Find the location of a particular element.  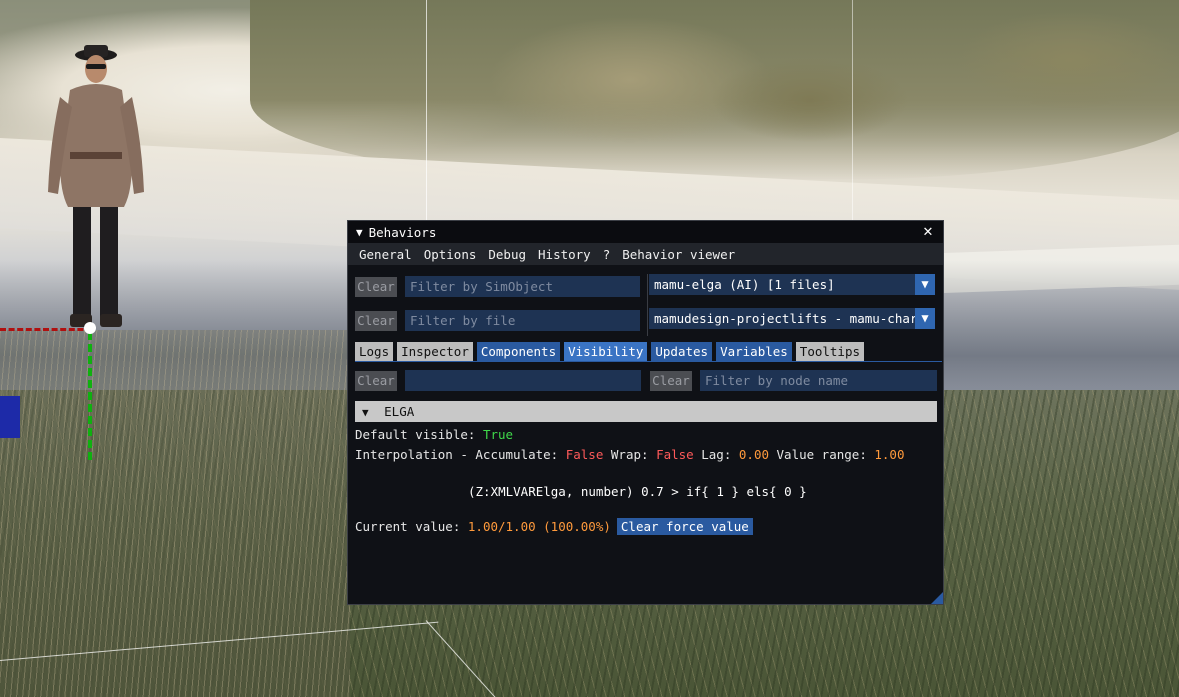

interpolation-label: Interpolation - Accumulate: is located at coordinates (457, 454).